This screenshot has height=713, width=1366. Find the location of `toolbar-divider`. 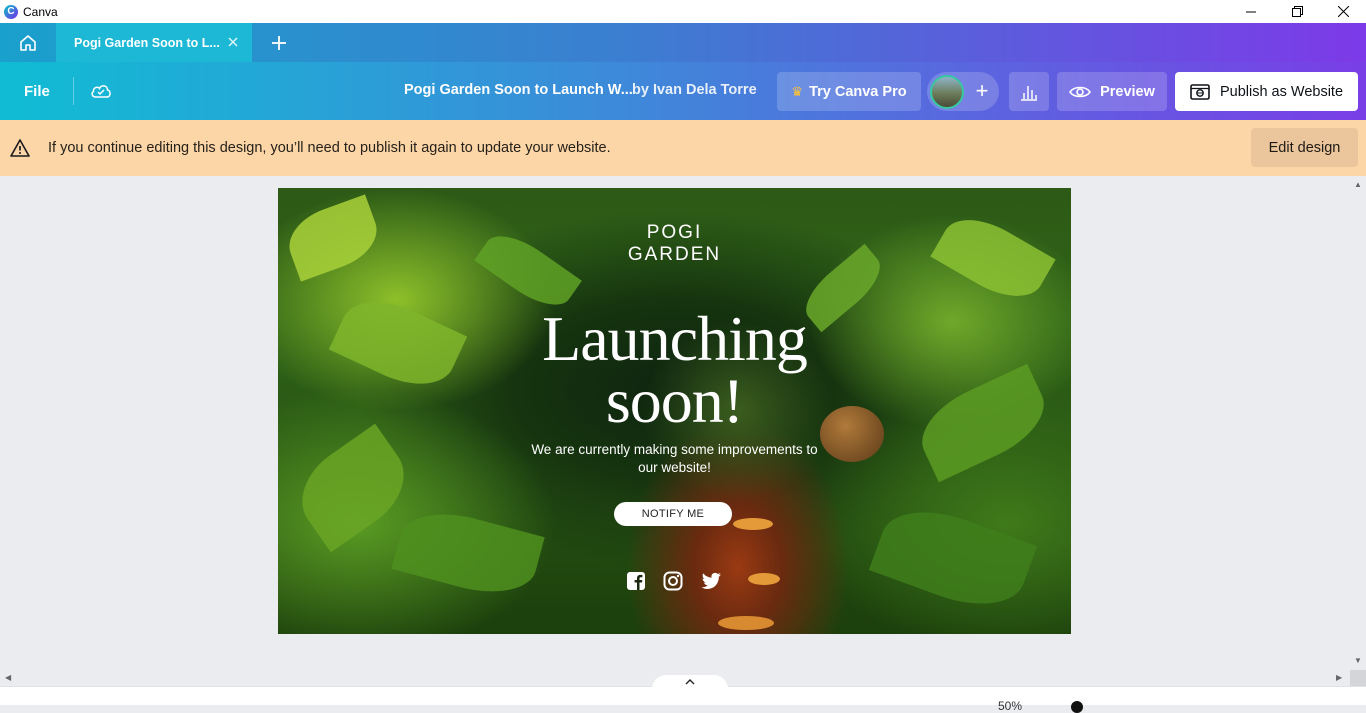

toolbar-divider is located at coordinates (73, 91).